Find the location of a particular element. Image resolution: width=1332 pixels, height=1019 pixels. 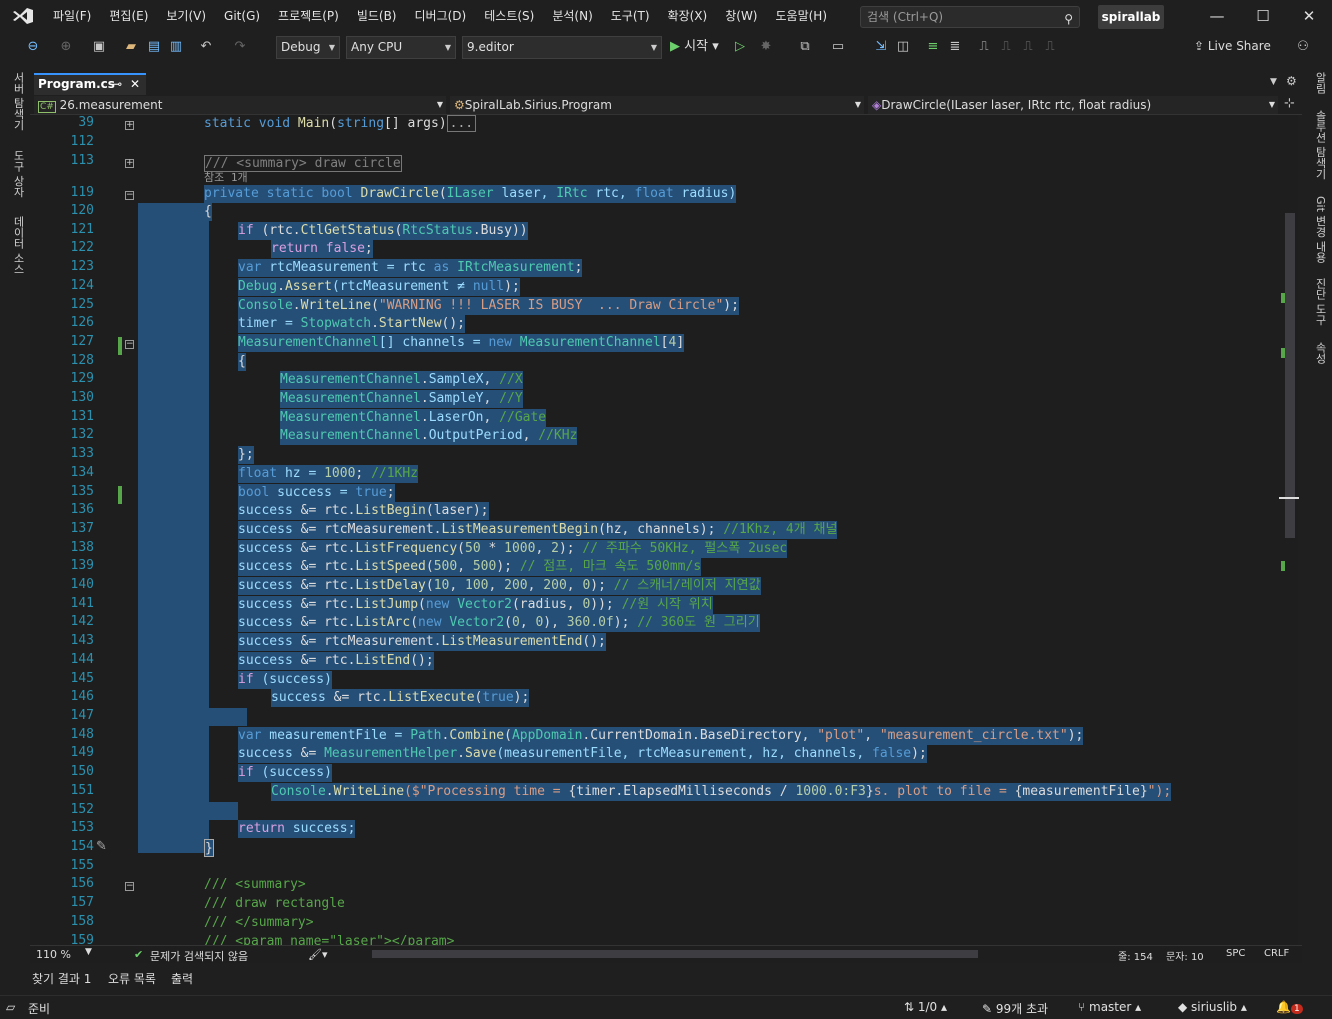

window-icon: ◫ is located at coordinates (903, 47).